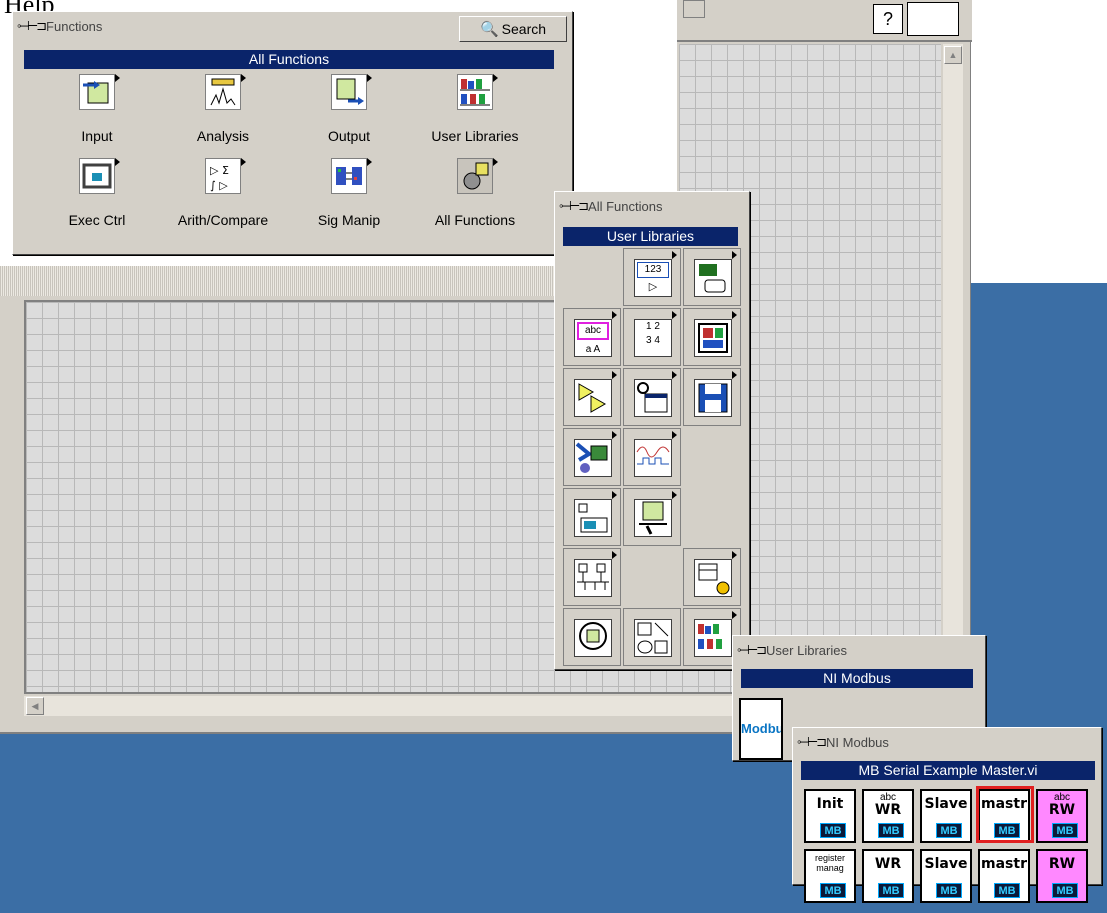  I want to click on string-palette-item: abc a A, so click(592, 337).